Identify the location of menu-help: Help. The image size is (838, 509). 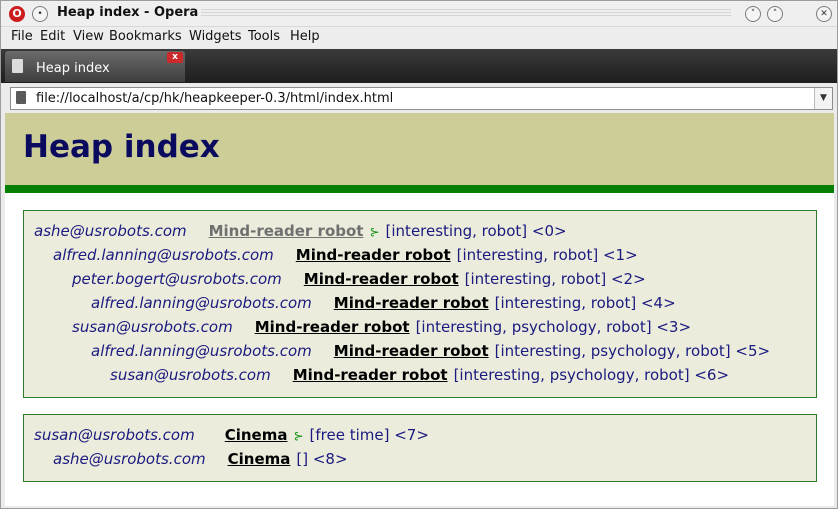
(305, 36).